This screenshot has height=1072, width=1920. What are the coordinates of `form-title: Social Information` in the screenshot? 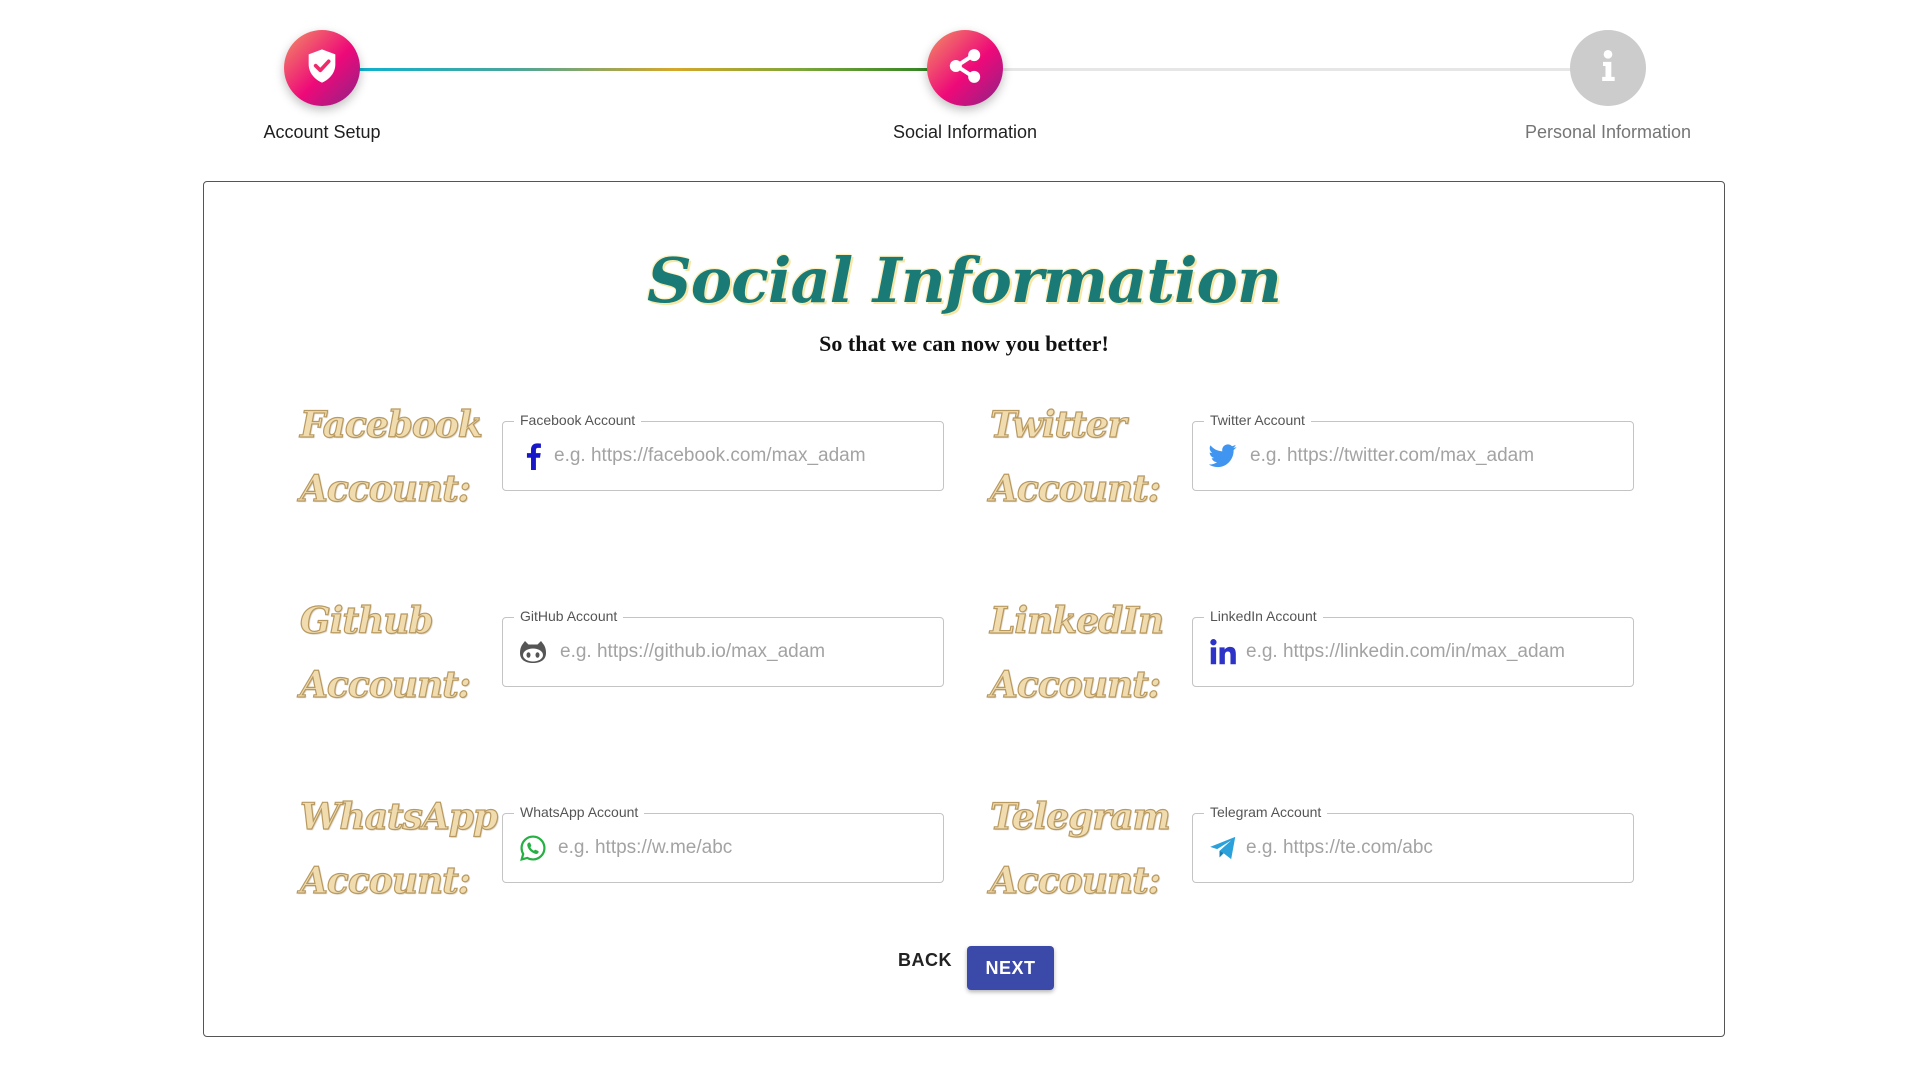 It's located at (964, 280).